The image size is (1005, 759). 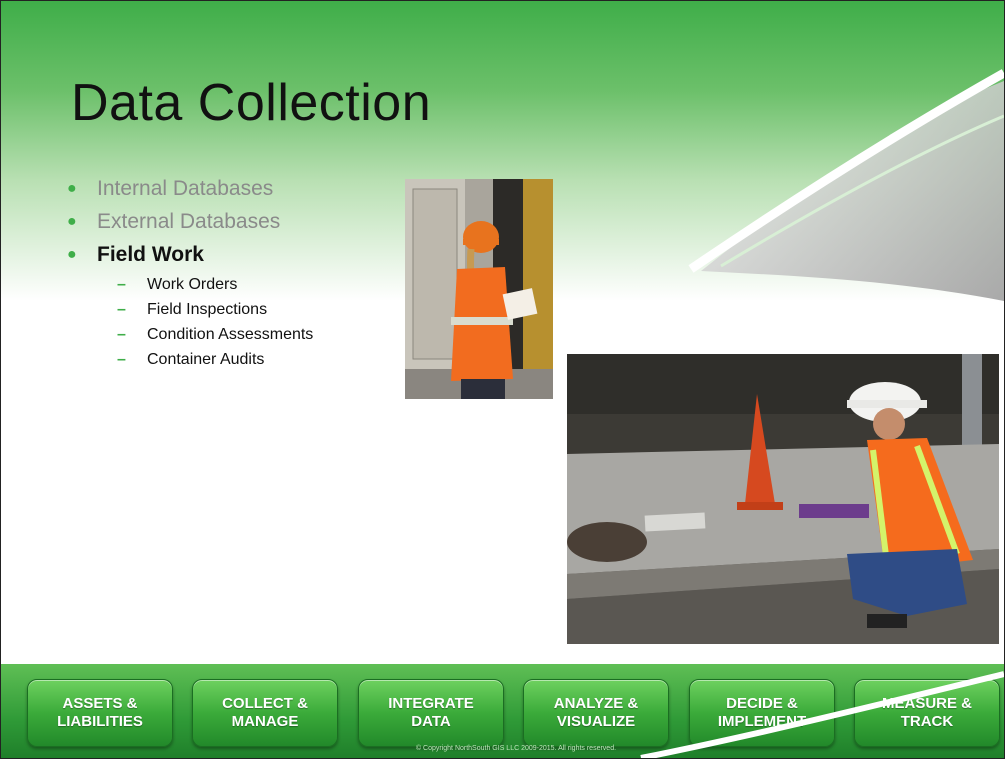 What do you see at coordinates (100, 713) in the screenshot?
I see `nav-button-assets-liabilities: ASSETS & LIABILITIES` at bounding box center [100, 713].